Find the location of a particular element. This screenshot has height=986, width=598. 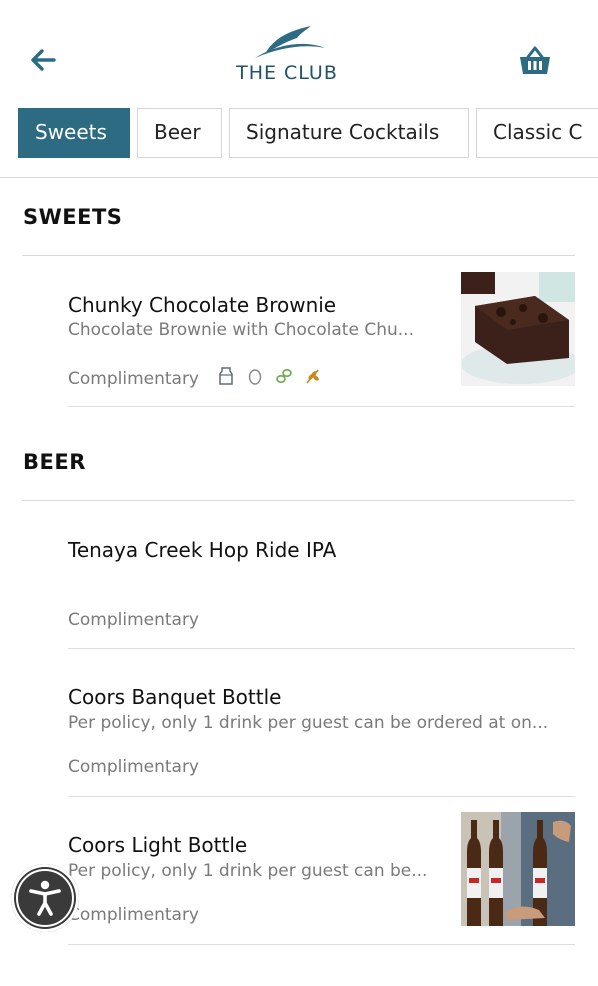

milk-icon is located at coordinates (226, 376).